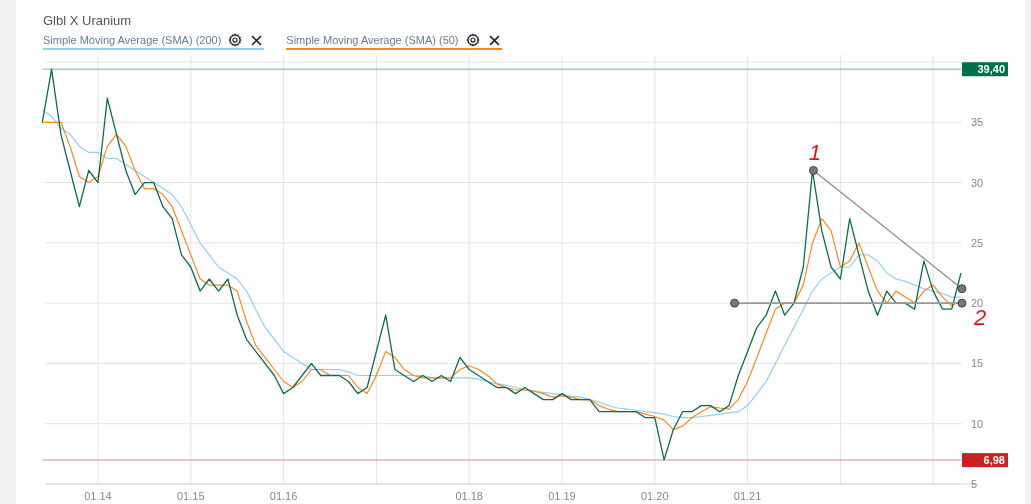  Describe the element at coordinates (655, 496) in the screenshot. I see `x-axis-label: 01.20` at that location.